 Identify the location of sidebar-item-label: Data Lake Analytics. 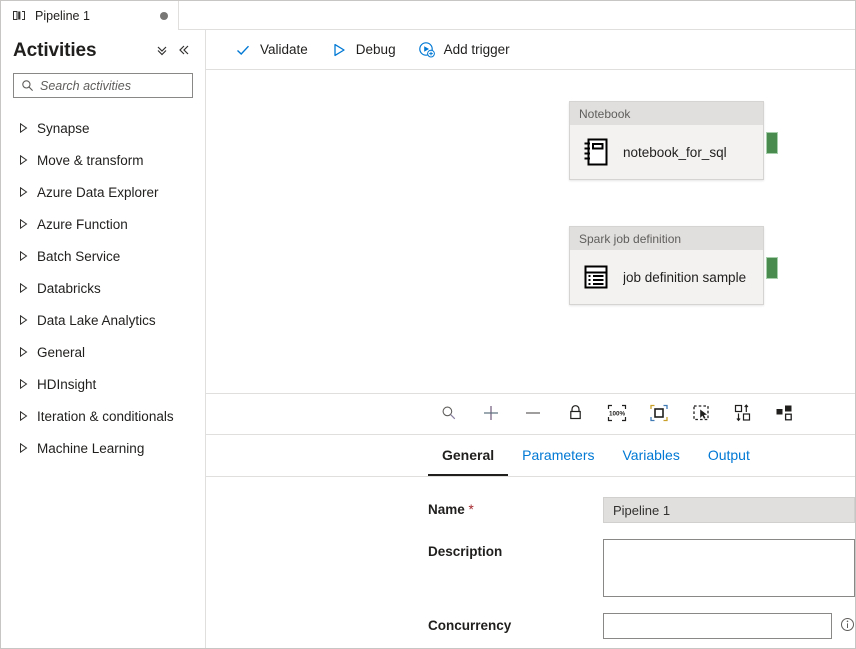
(96, 320).